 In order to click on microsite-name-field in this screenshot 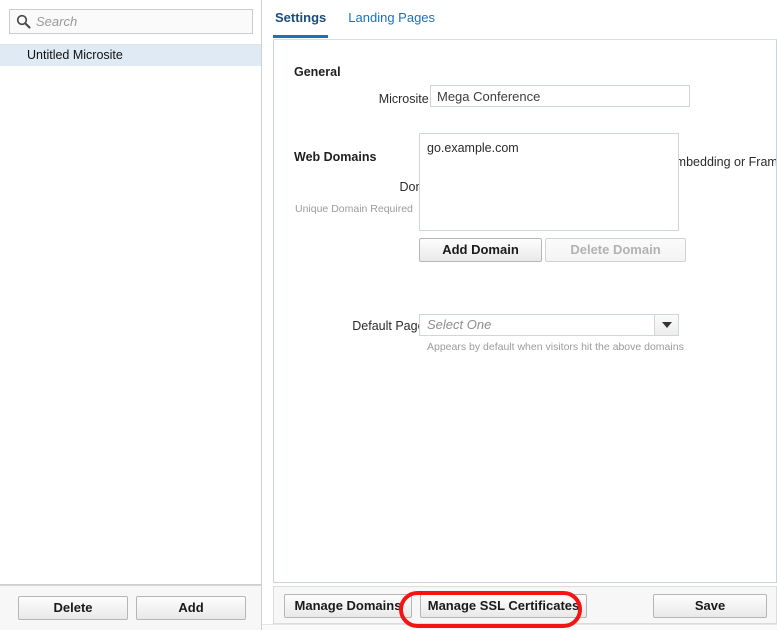, I will do `click(560, 96)`.